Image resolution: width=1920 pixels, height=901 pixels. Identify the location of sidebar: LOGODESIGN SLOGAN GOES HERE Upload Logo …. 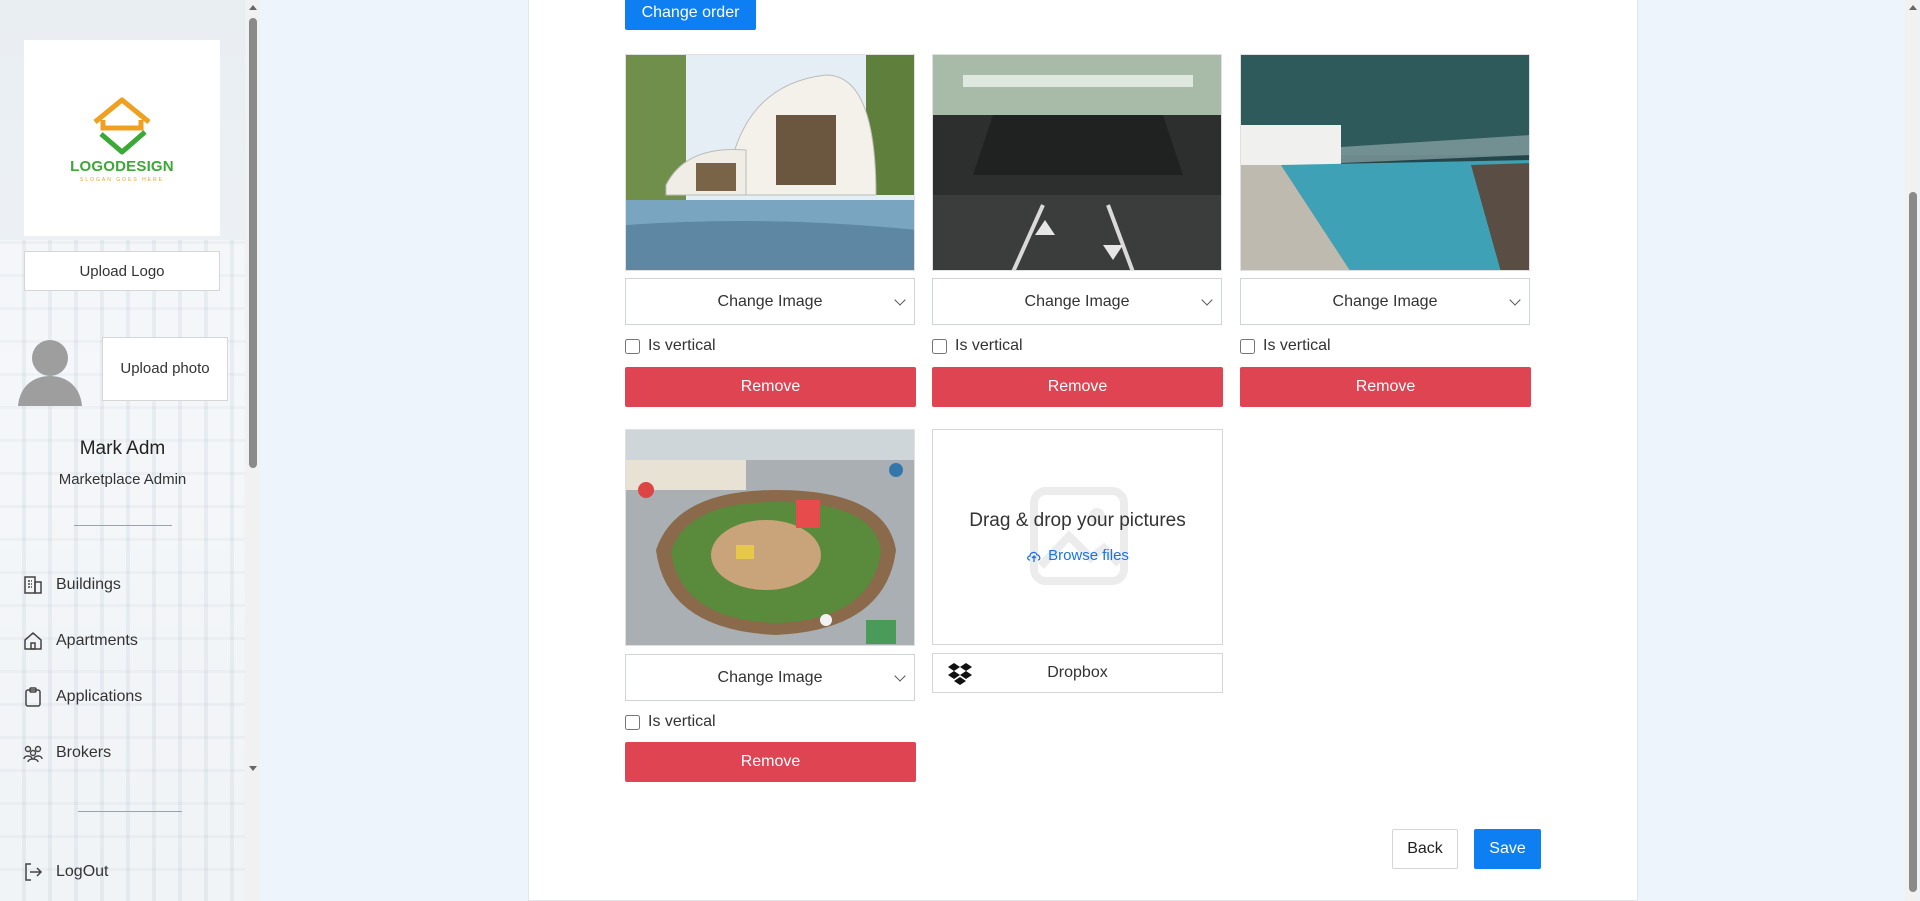
(130, 450).